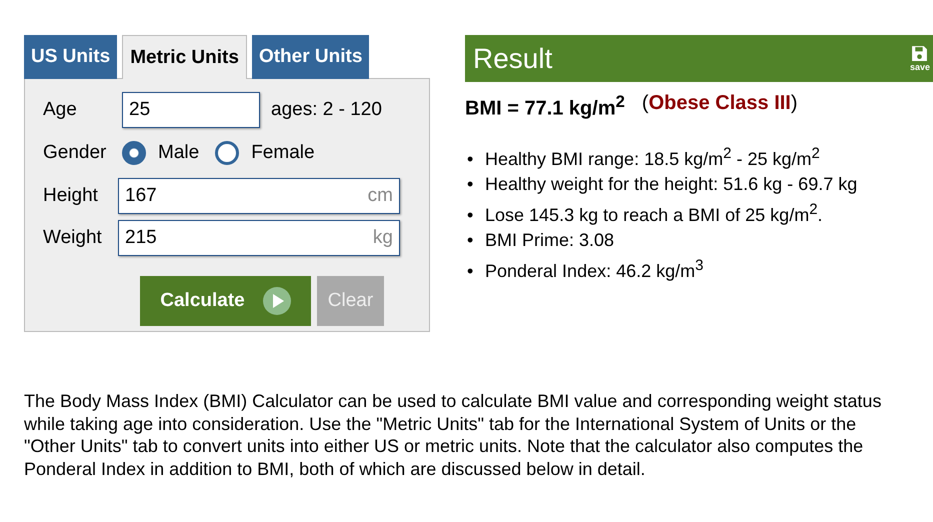  What do you see at coordinates (191, 110) in the screenshot?
I see `age-field: 25` at bounding box center [191, 110].